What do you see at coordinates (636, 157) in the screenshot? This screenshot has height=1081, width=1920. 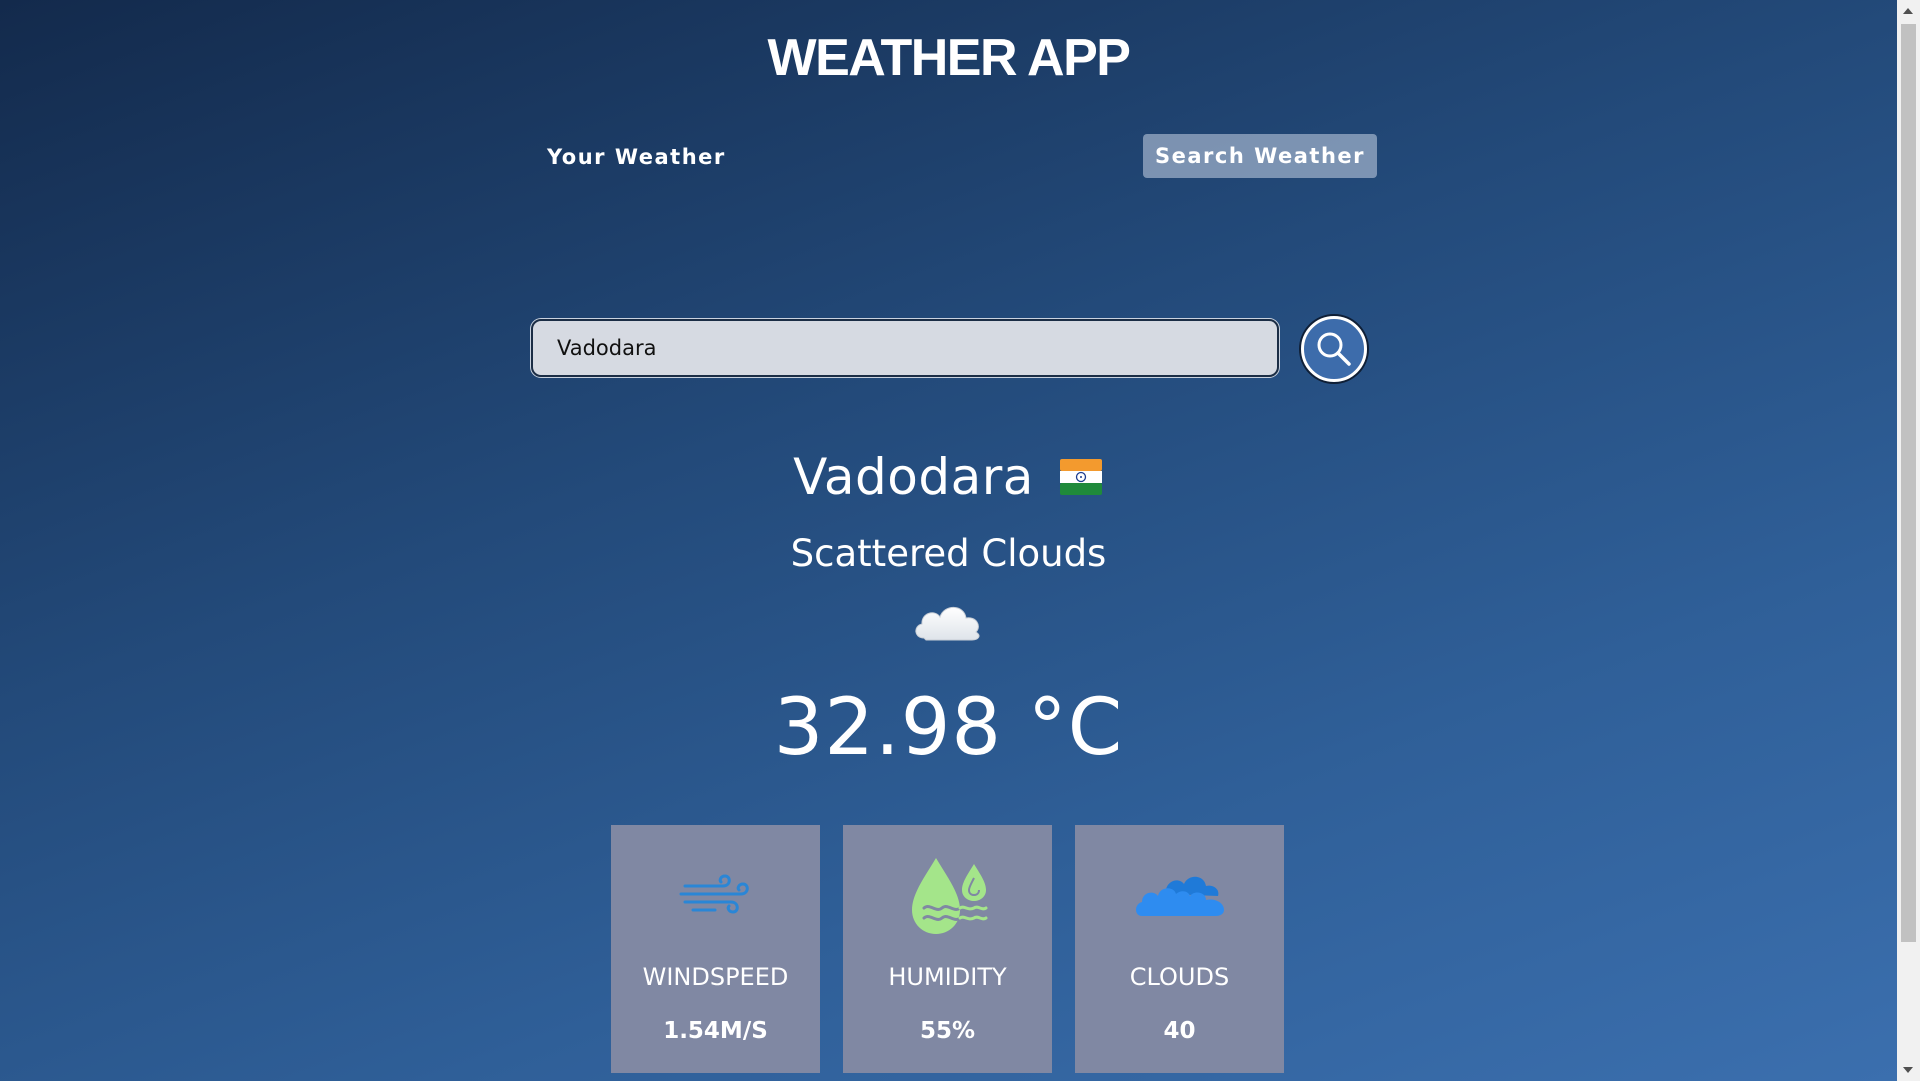 I see `tab-your-weather: Your Weather` at bounding box center [636, 157].